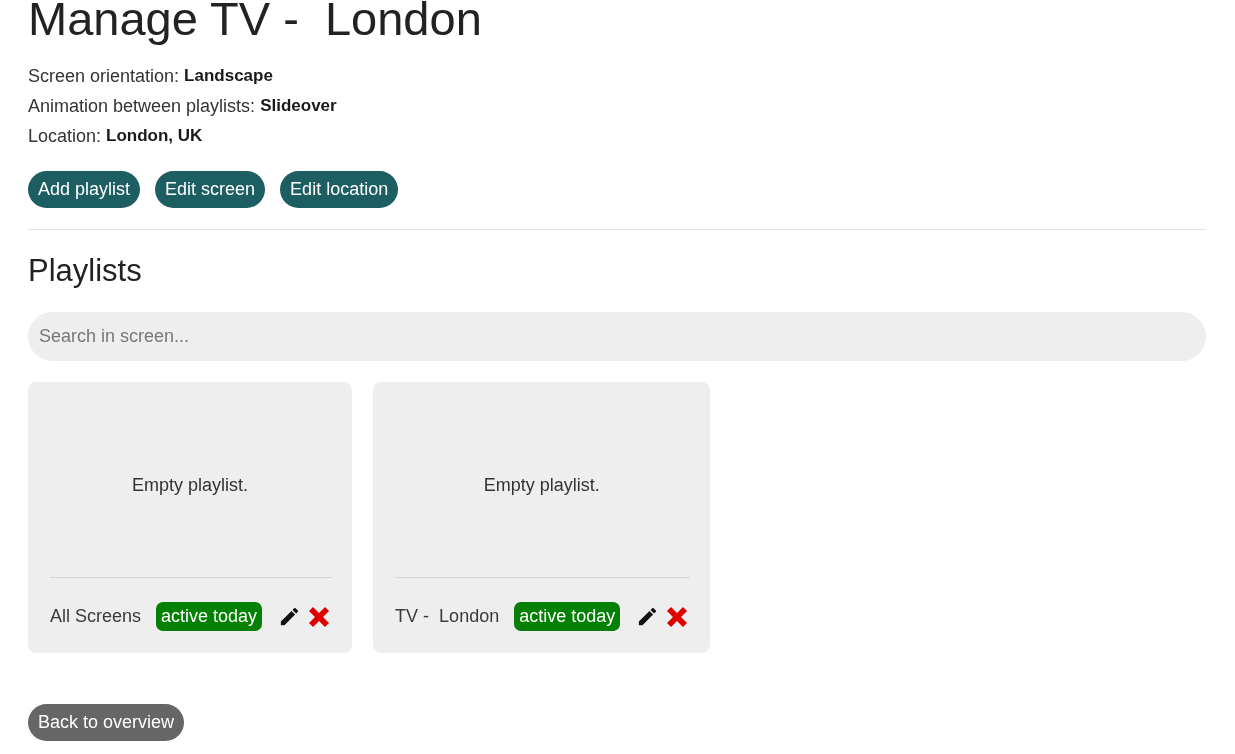  Describe the element at coordinates (339, 189) in the screenshot. I see `action-button: Edit location` at that location.